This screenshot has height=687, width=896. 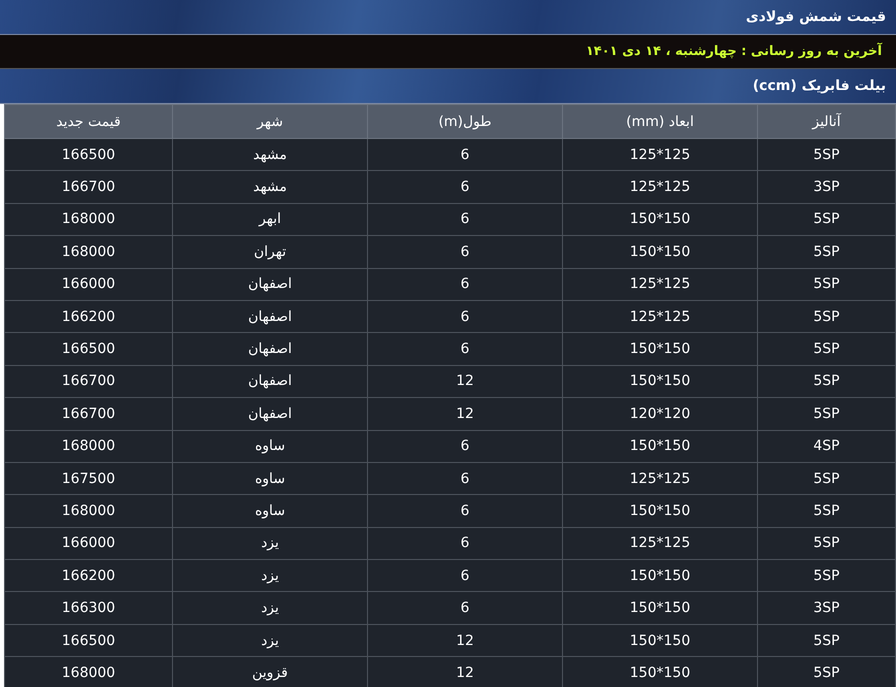 I want to click on table-cell: 4SP, so click(x=827, y=446).